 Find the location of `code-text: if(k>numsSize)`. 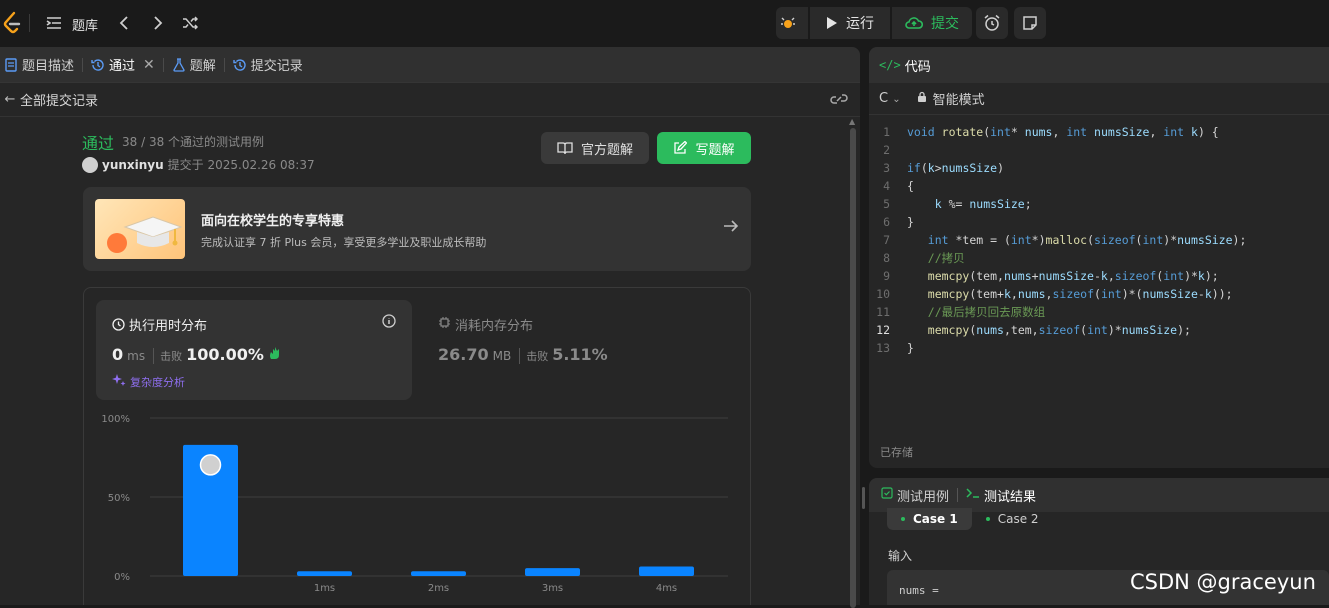

code-text: if(k>numsSize) is located at coordinates (955, 168).